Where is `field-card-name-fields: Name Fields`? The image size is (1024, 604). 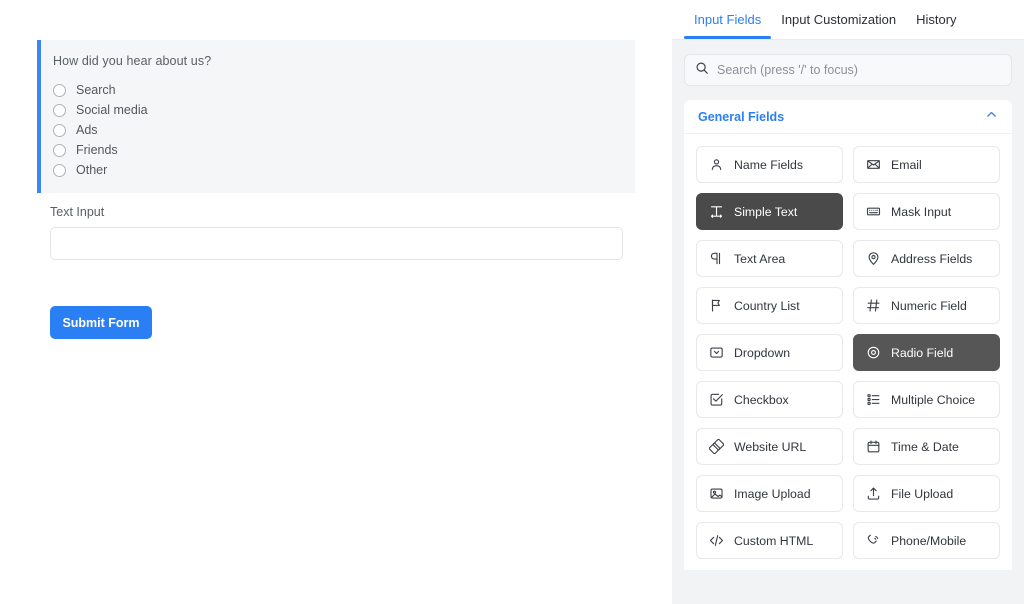
field-card-name-fields: Name Fields is located at coordinates (769, 164).